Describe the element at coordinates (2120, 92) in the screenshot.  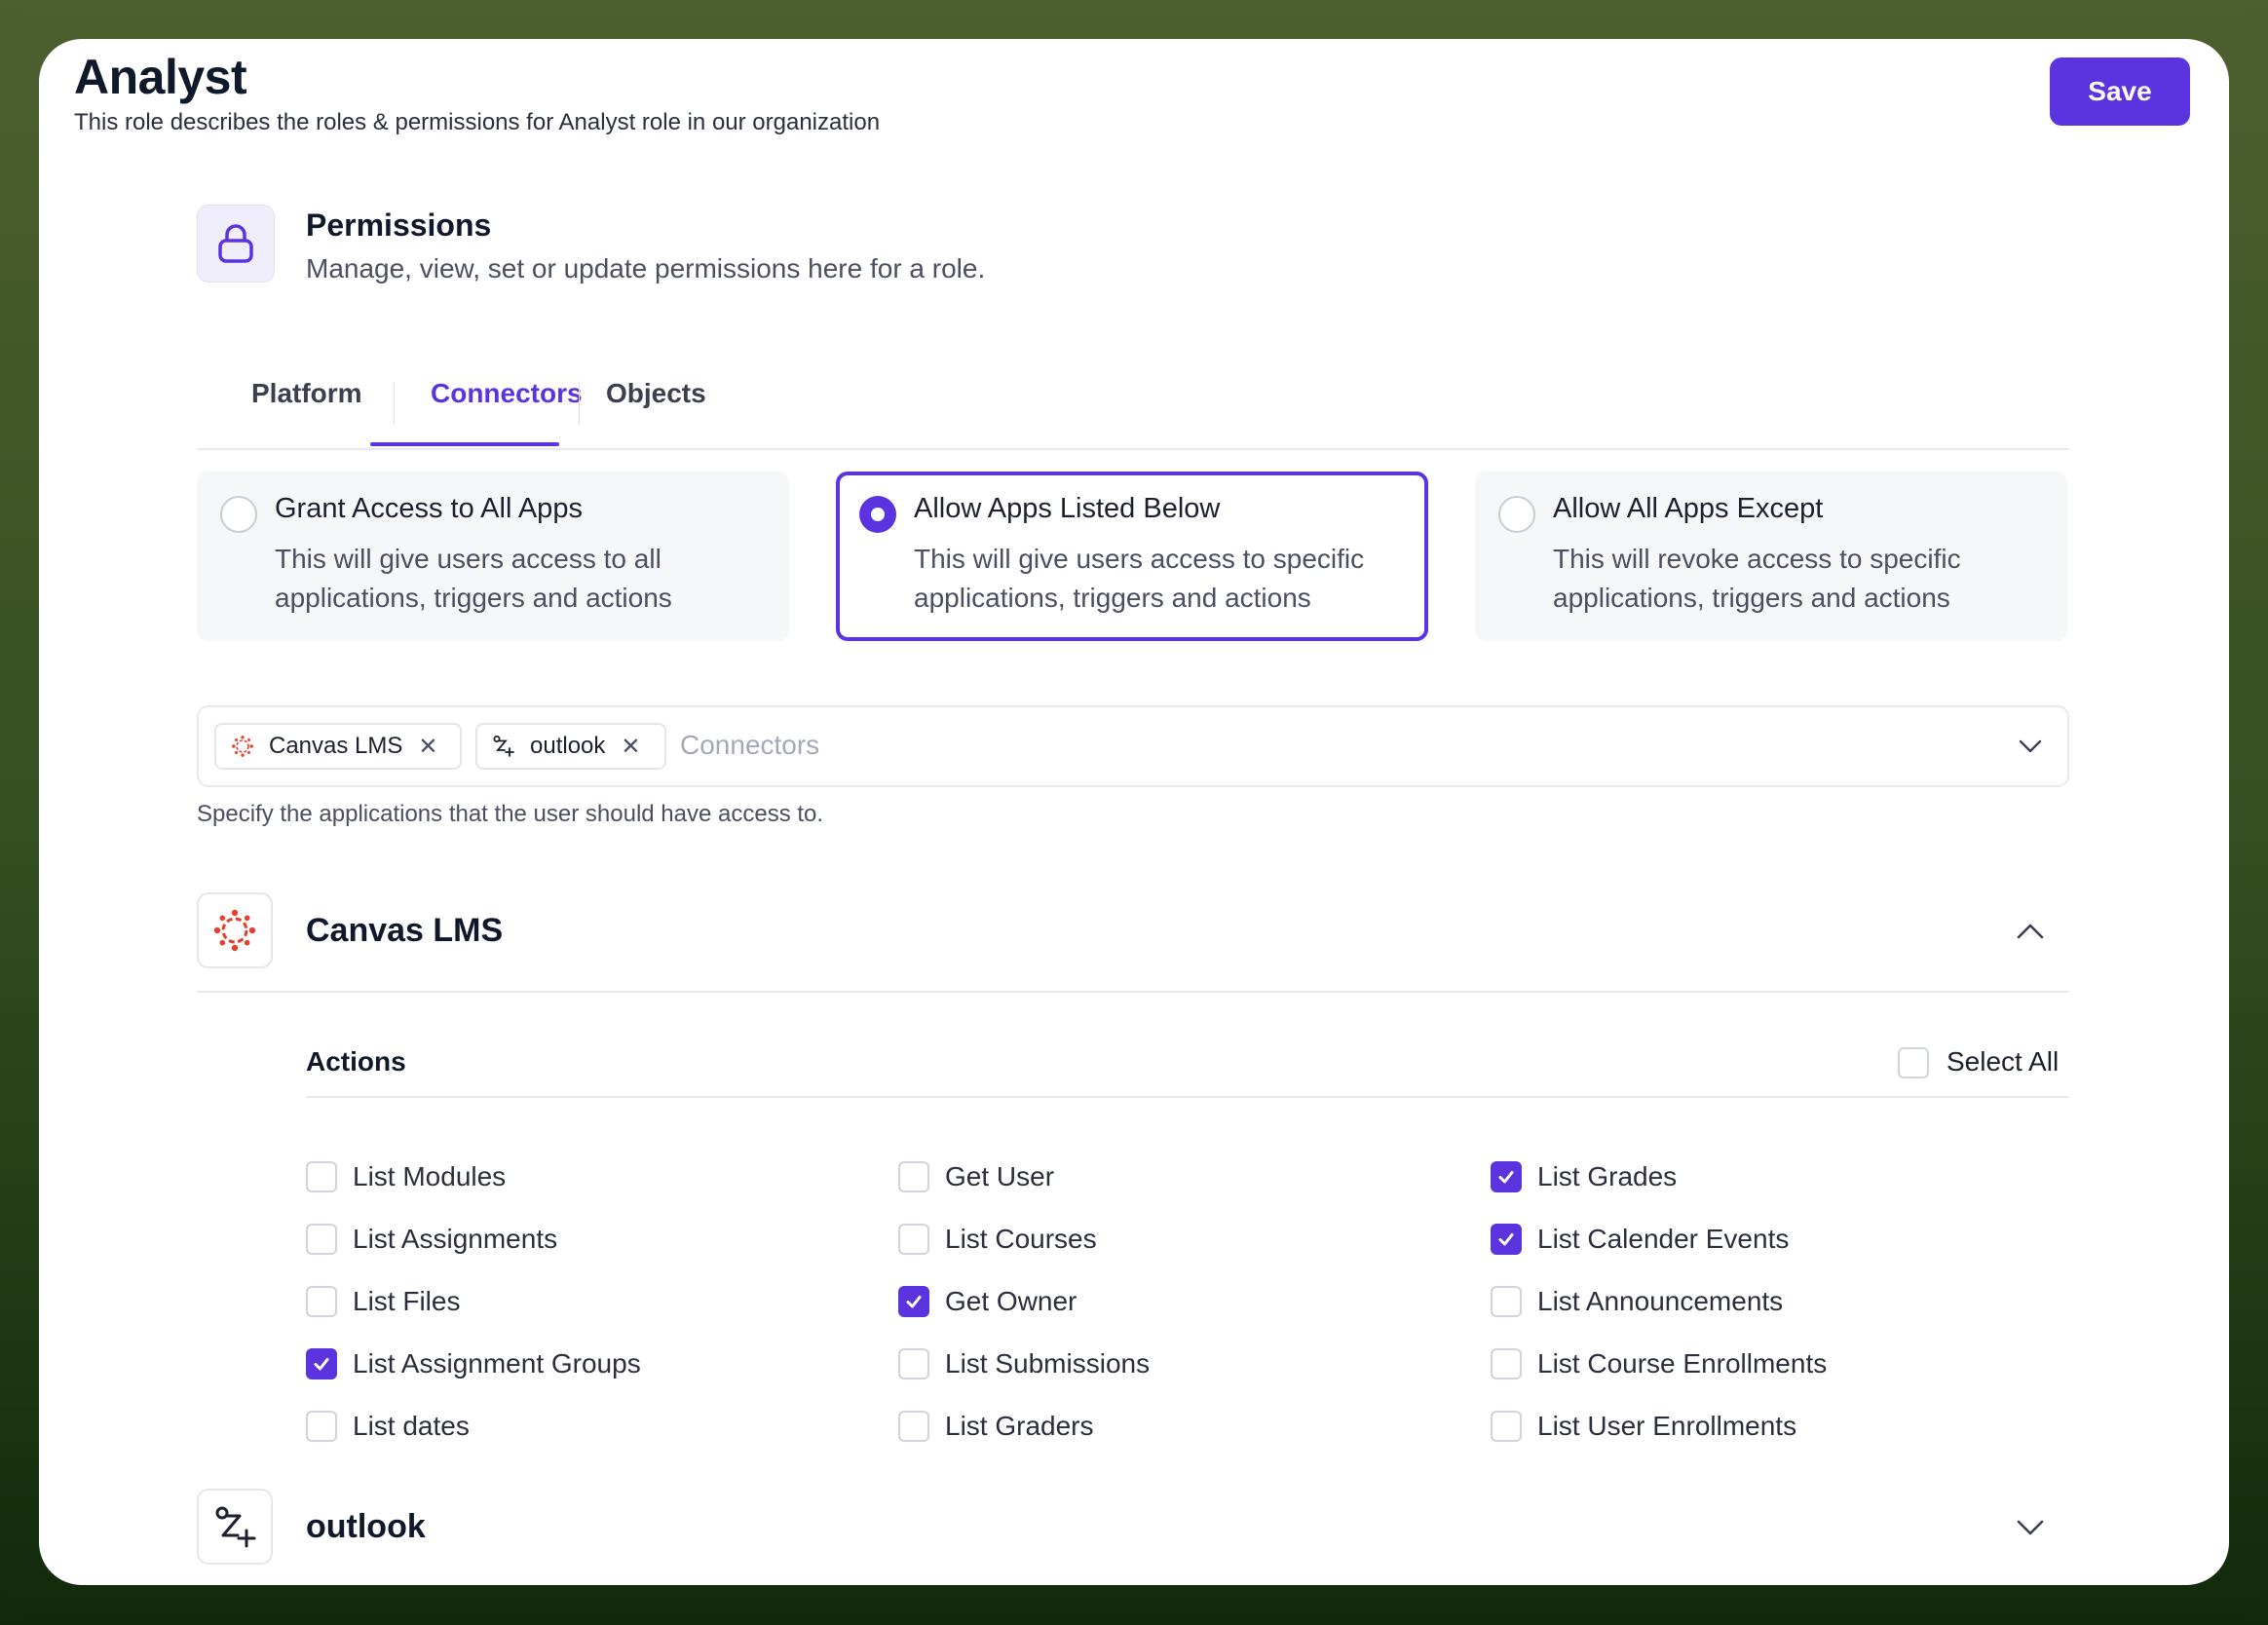
I see `save-button: Save` at that location.